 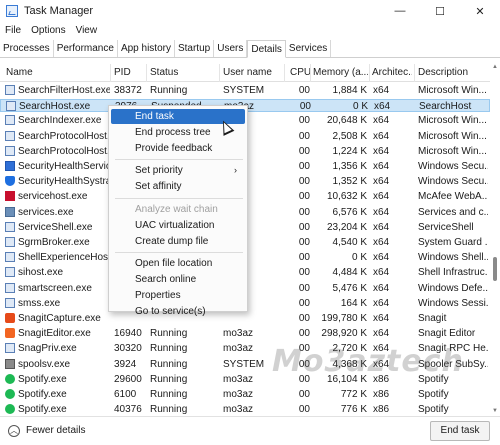 I want to click on table-row: SnagitCapture.exe 00 199,780 K x64 Snagit, so click(x=245, y=318).